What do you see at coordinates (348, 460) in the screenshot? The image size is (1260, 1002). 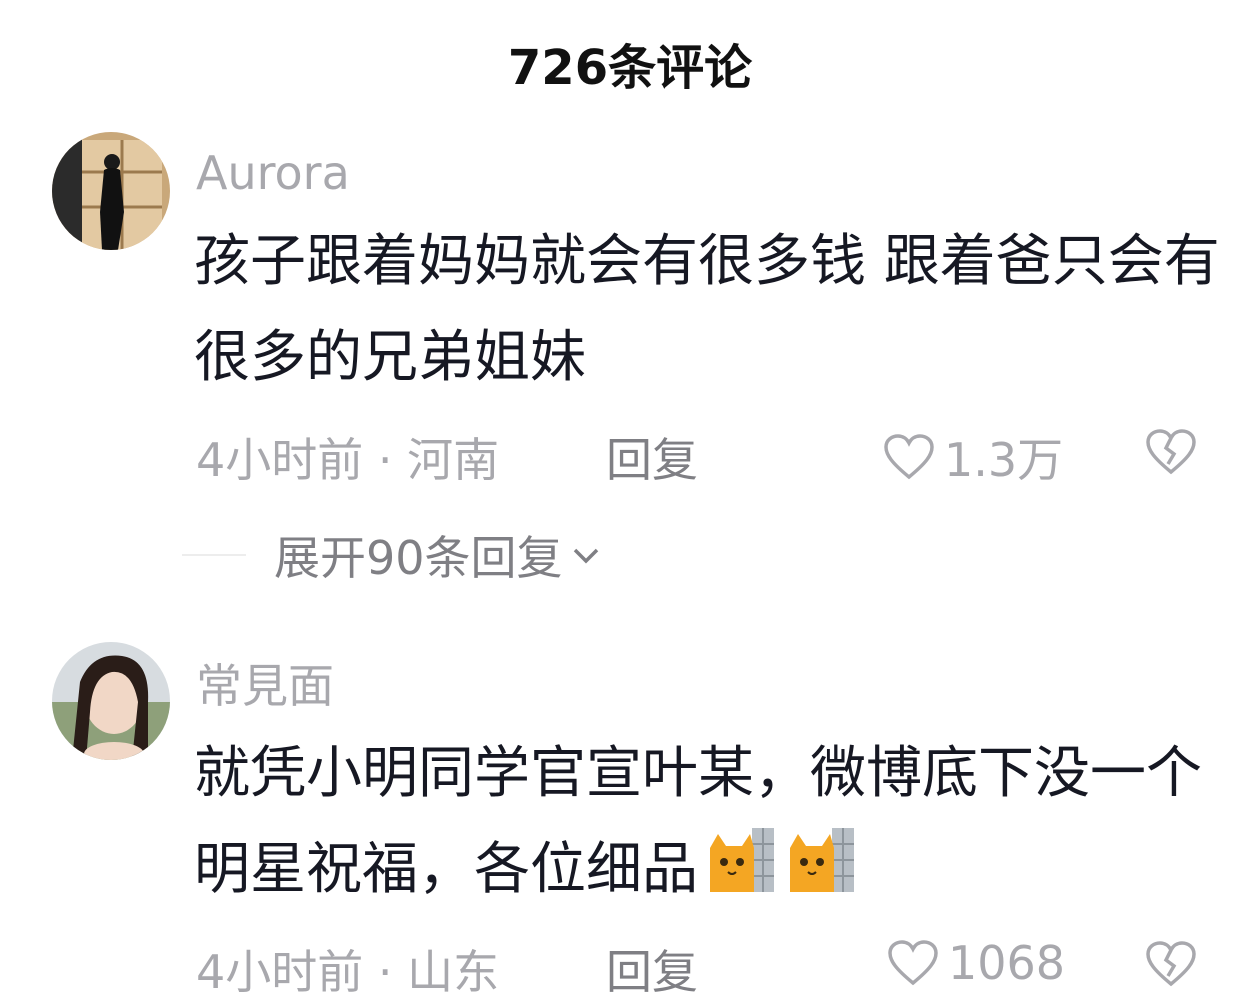 I see `comment-time-location: 4小时前 · 河南` at bounding box center [348, 460].